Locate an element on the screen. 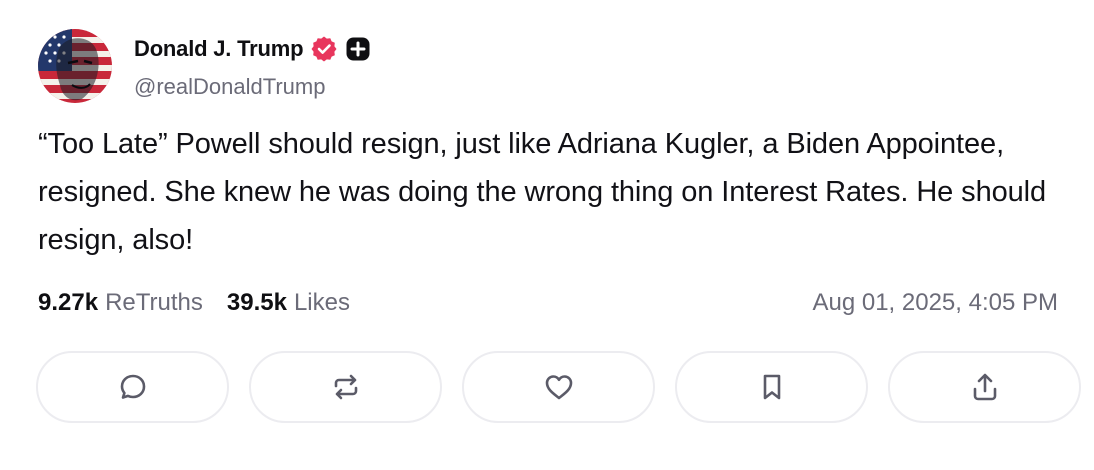  author-display-name: Donald J. Trump is located at coordinates (219, 49).